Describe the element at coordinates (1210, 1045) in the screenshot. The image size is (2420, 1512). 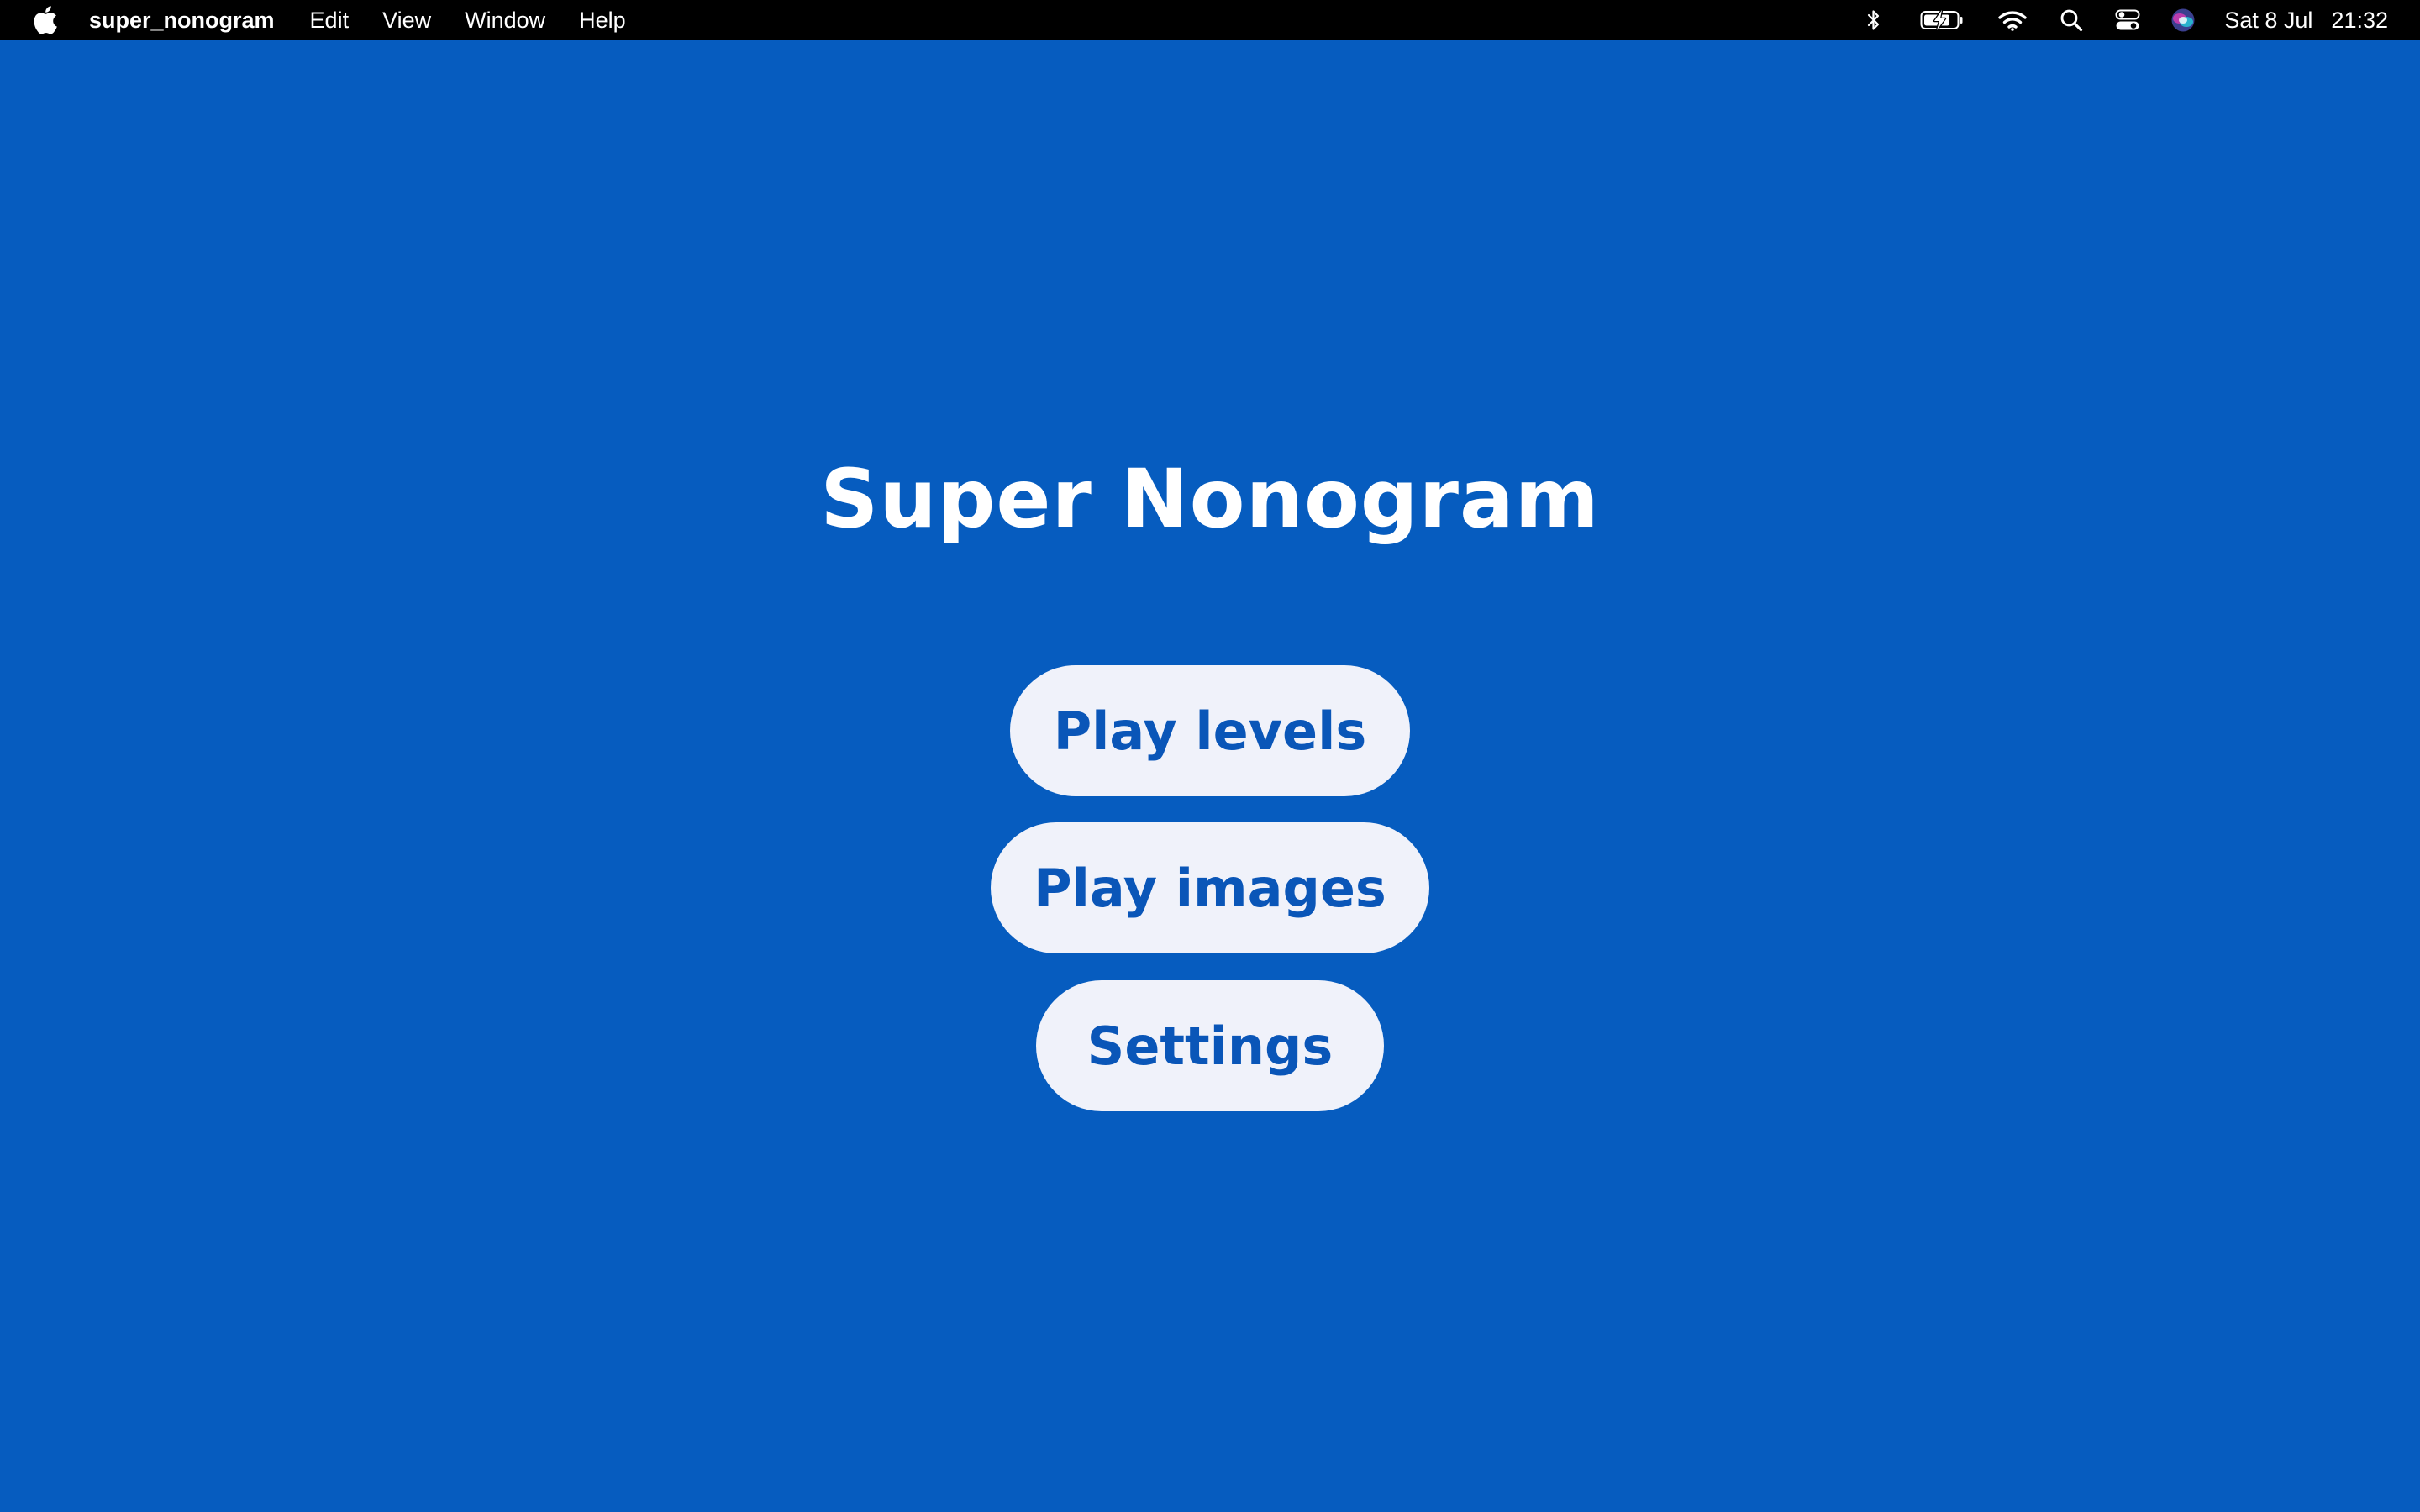
I see `settings-button: Settings` at that location.